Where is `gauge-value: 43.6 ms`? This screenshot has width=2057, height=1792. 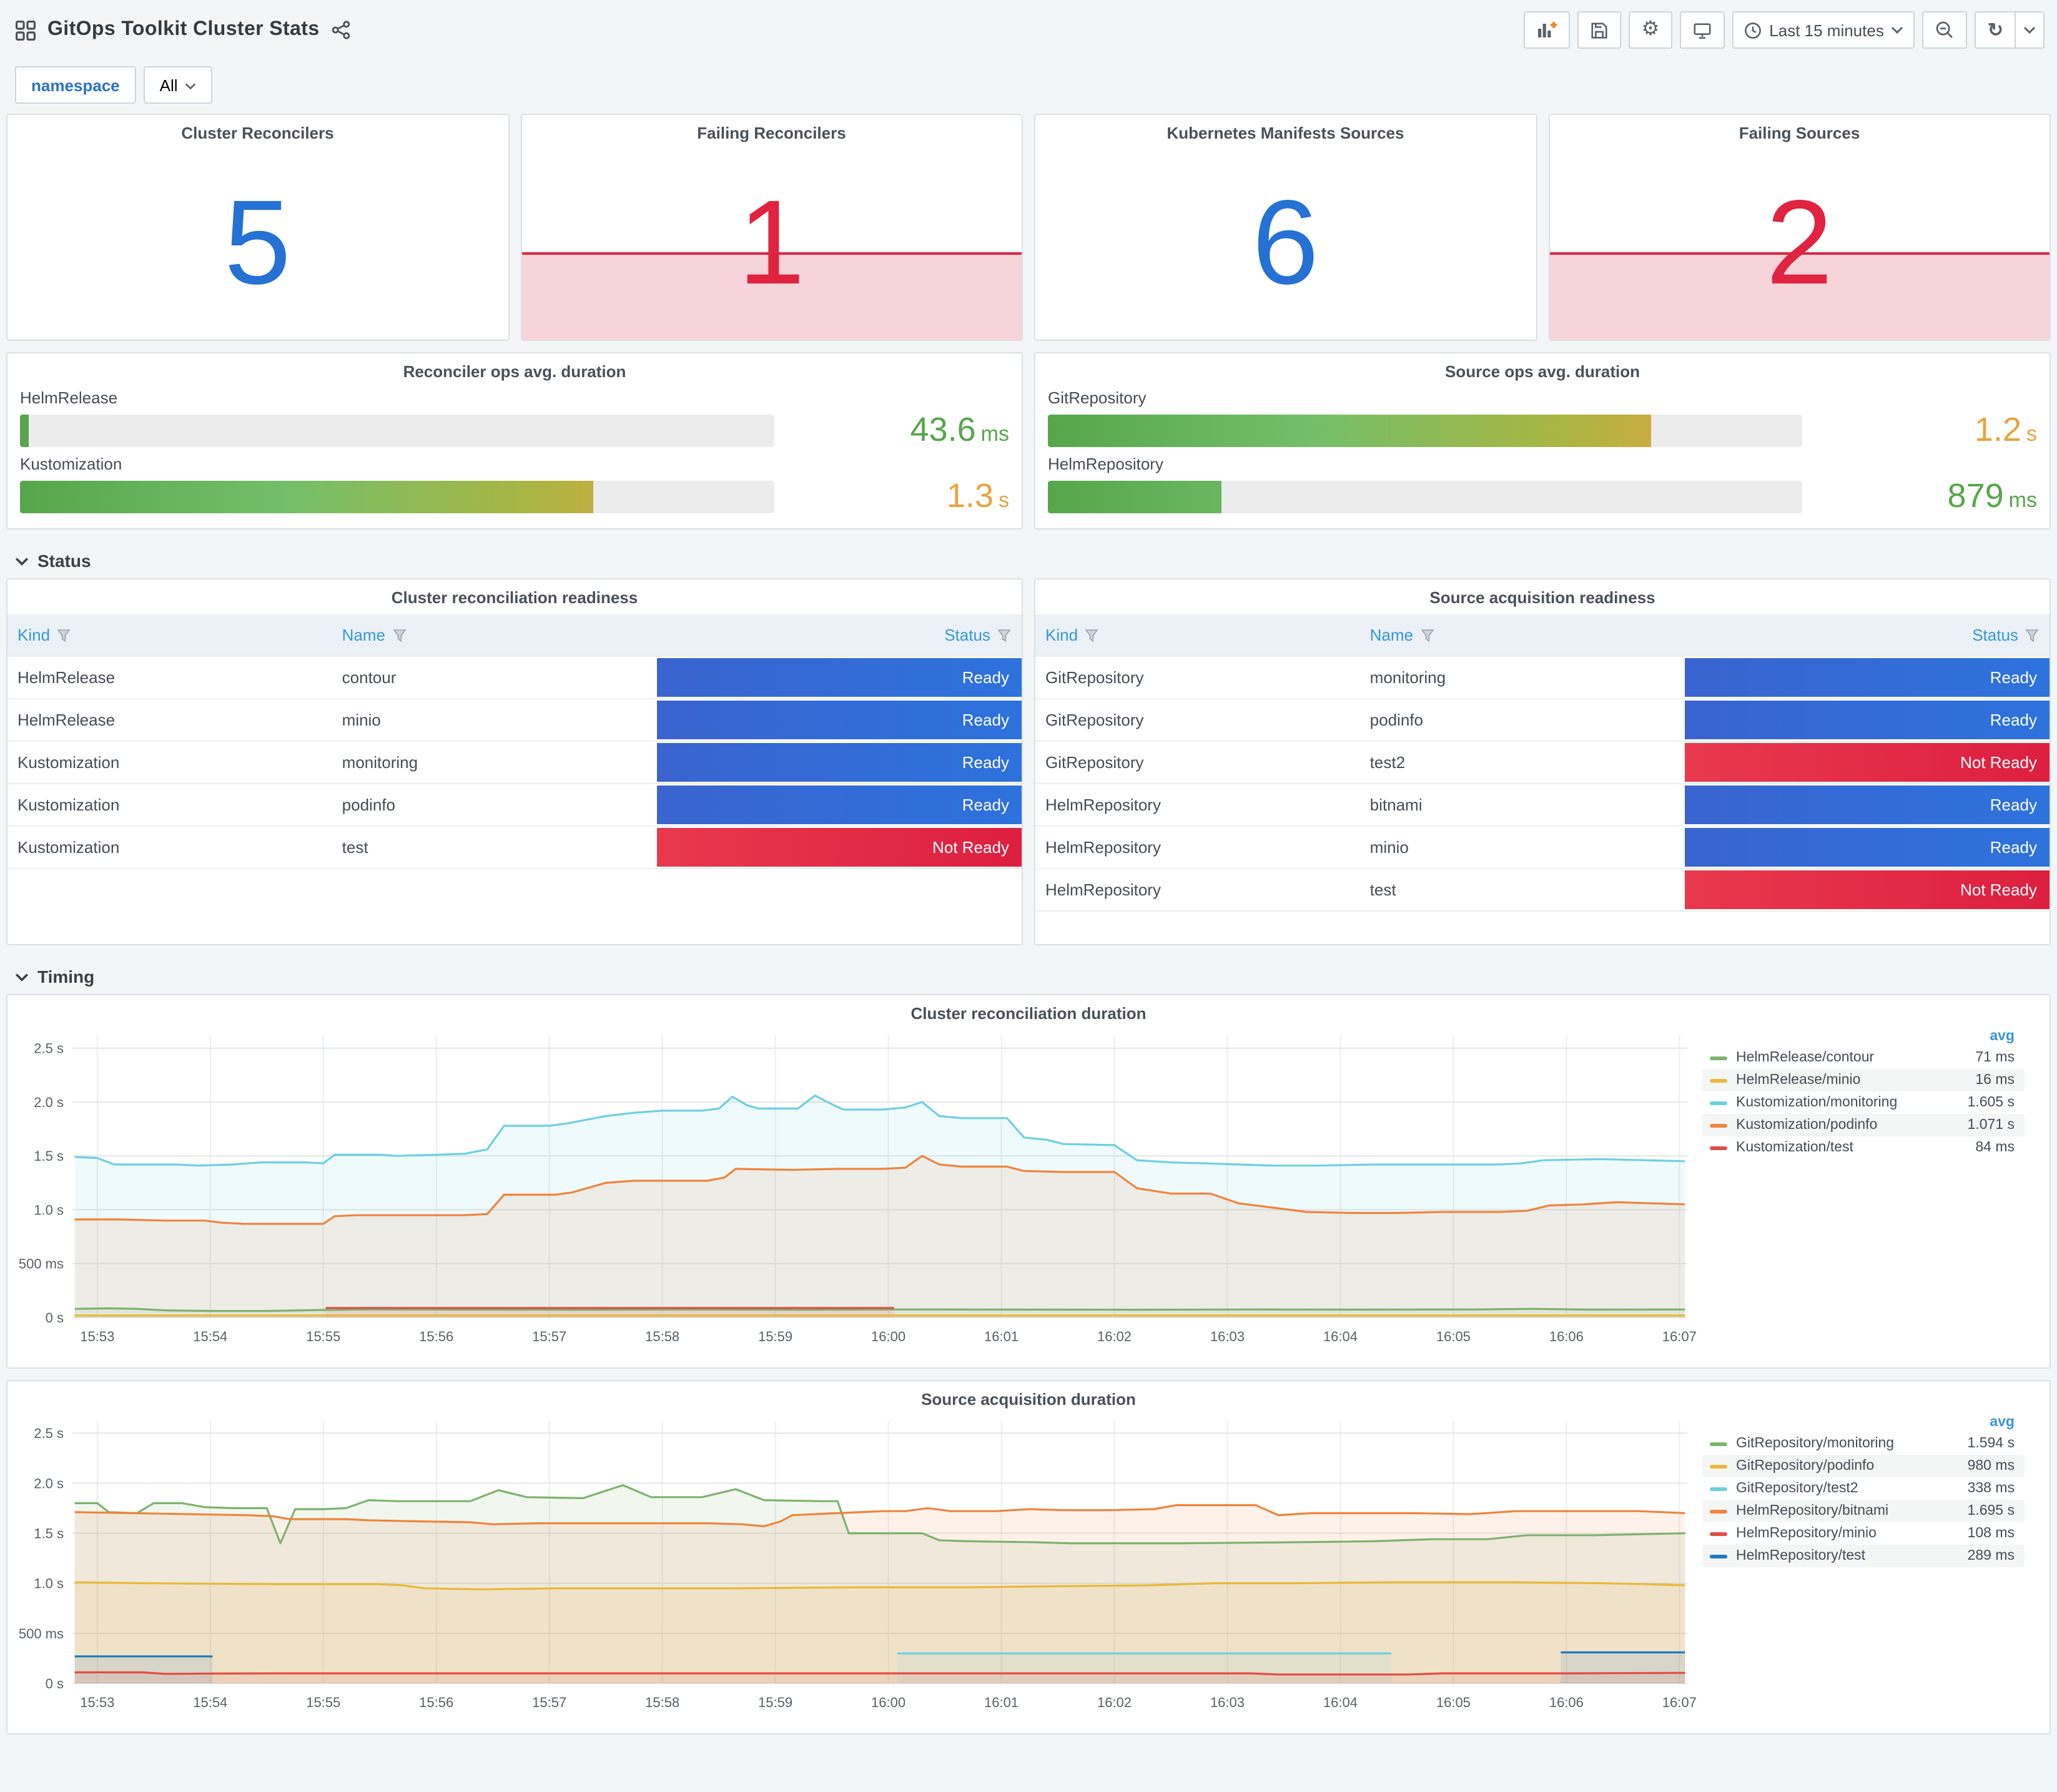
gauge-value: 43.6 ms is located at coordinates (960, 429).